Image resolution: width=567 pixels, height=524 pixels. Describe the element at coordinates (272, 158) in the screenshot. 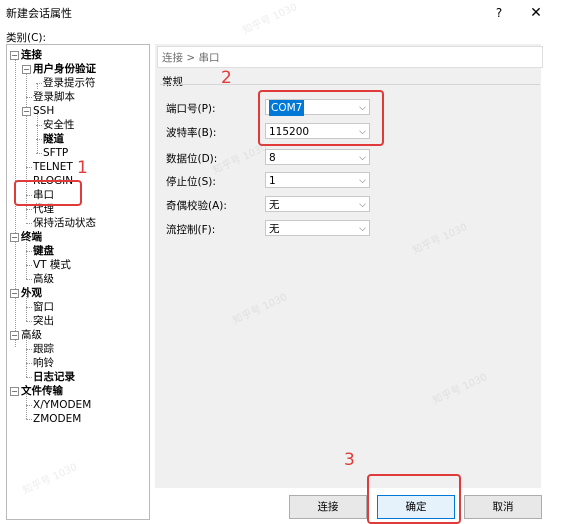

I see `field-value: 8` at that location.